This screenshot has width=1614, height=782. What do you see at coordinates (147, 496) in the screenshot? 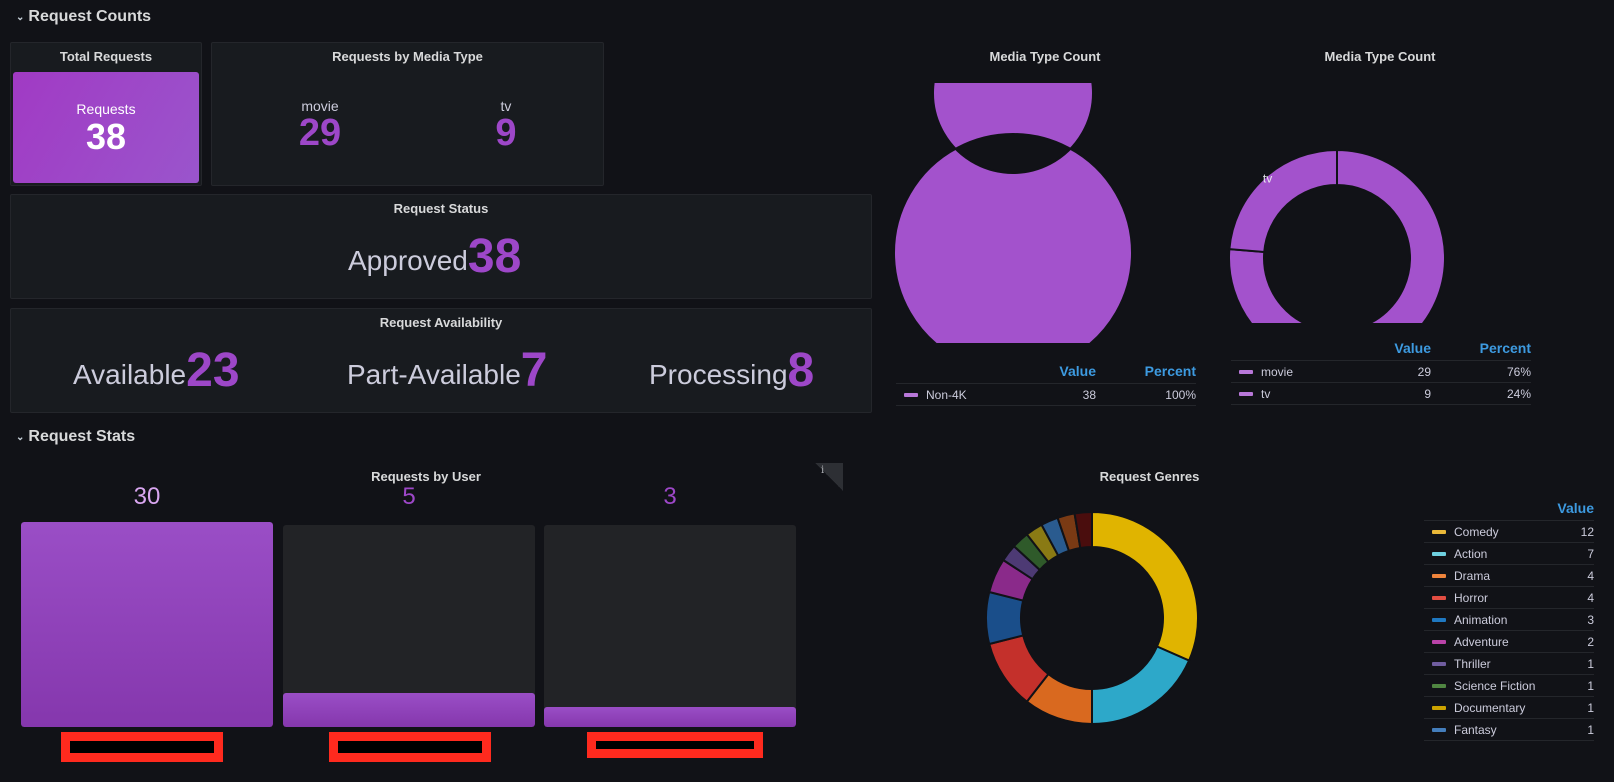
I see `bar-value-label: 30` at bounding box center [147, 496].